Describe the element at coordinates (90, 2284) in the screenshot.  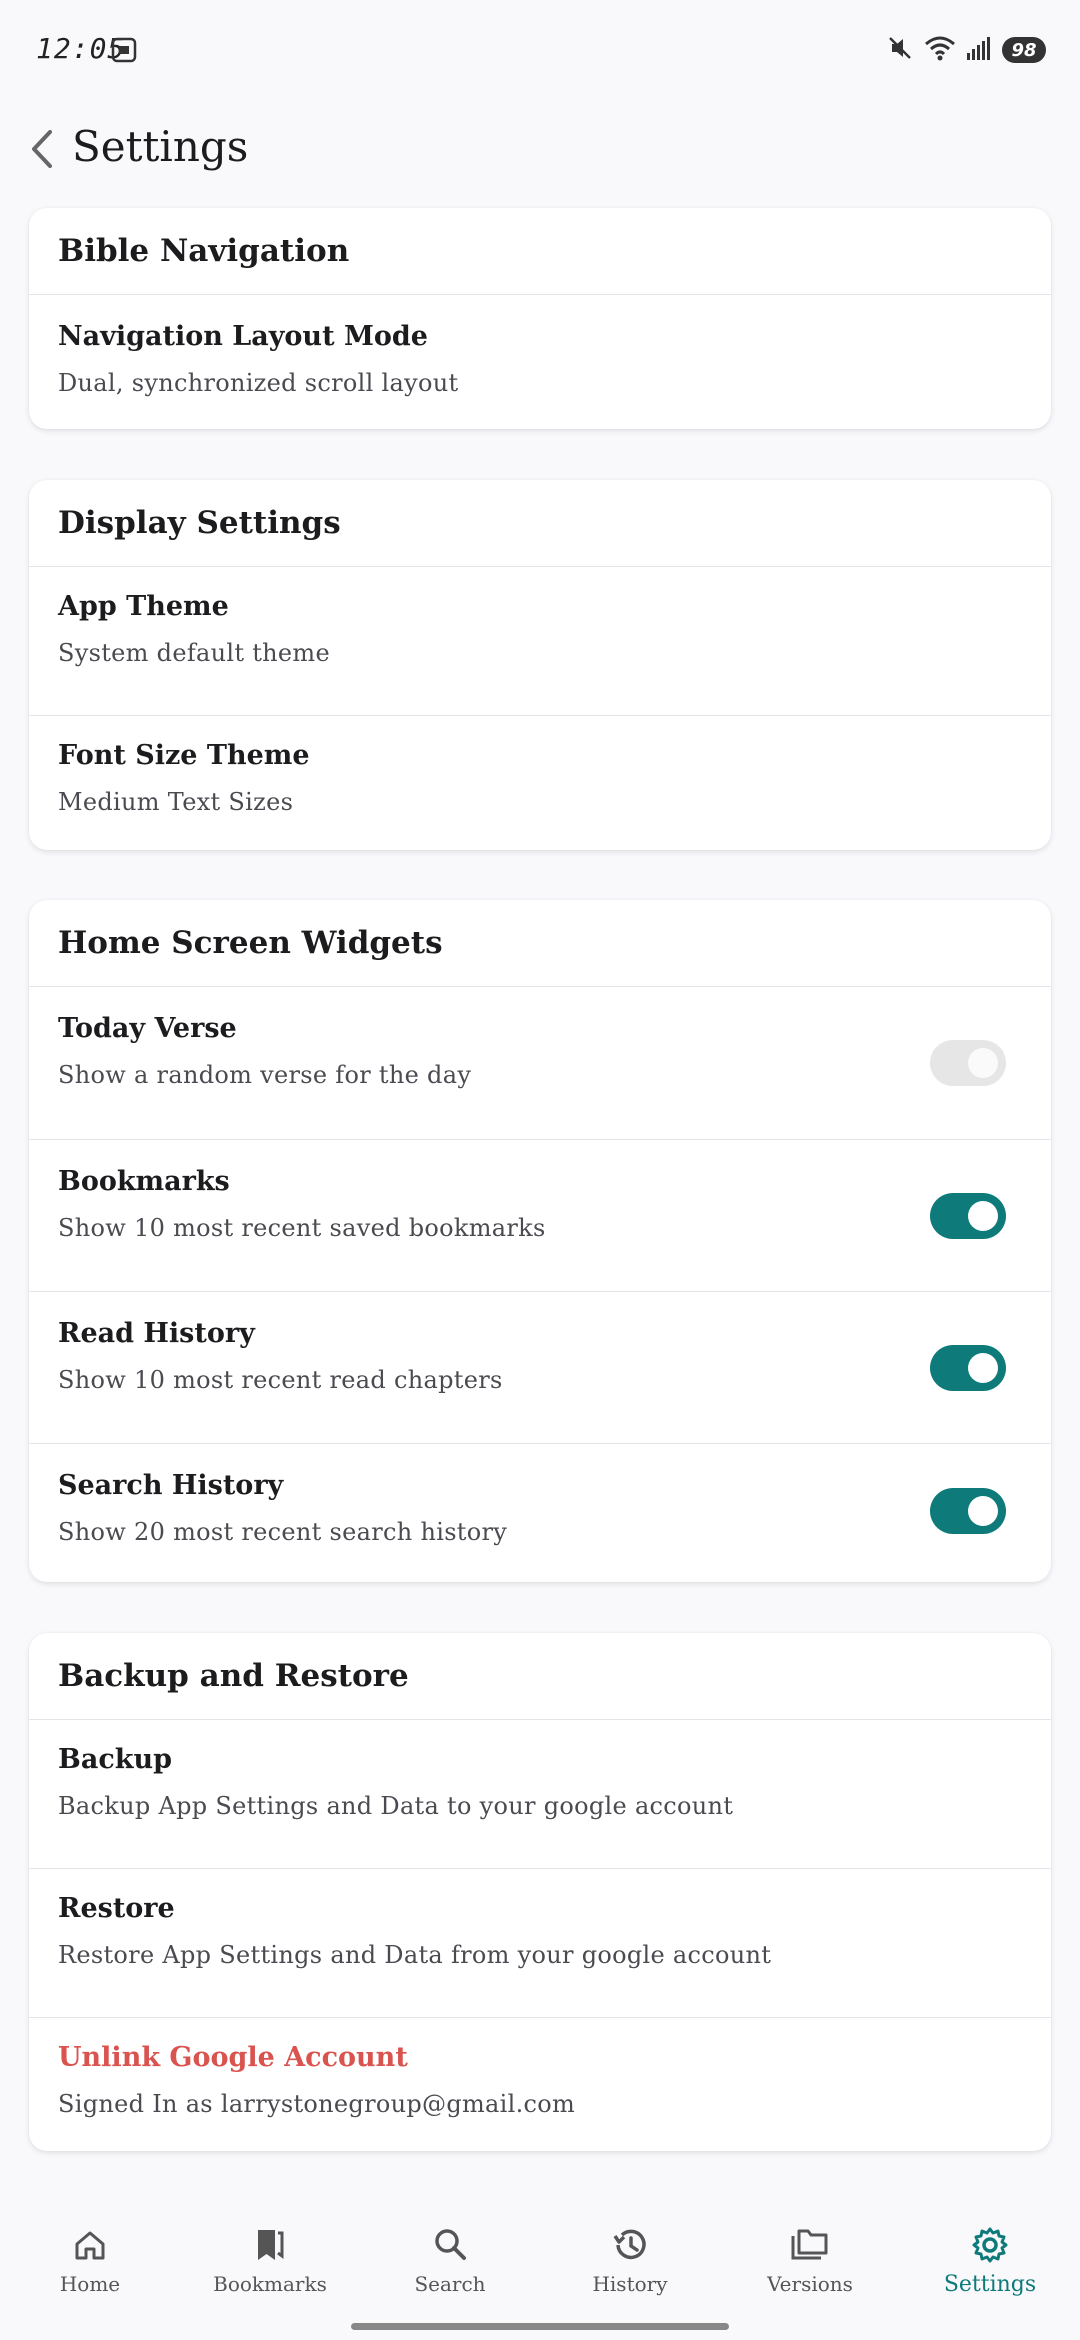
I see `nav-label: Home` at that location.